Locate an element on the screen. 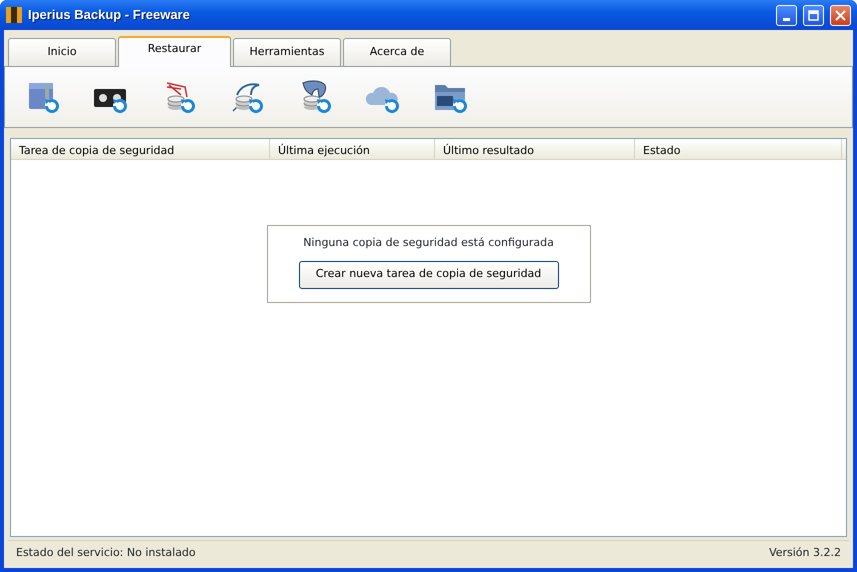 This screenshot has width=857, height=572. create-task-button: Crear nueva tarea de copia de seguridad is located at coordinates (428, 274).